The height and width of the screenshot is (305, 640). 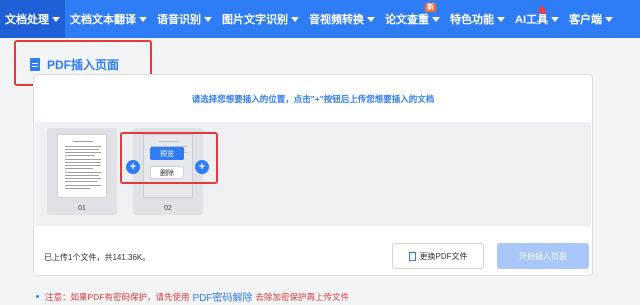 I want to click on page-number: 02, so click(x=168, y=208).